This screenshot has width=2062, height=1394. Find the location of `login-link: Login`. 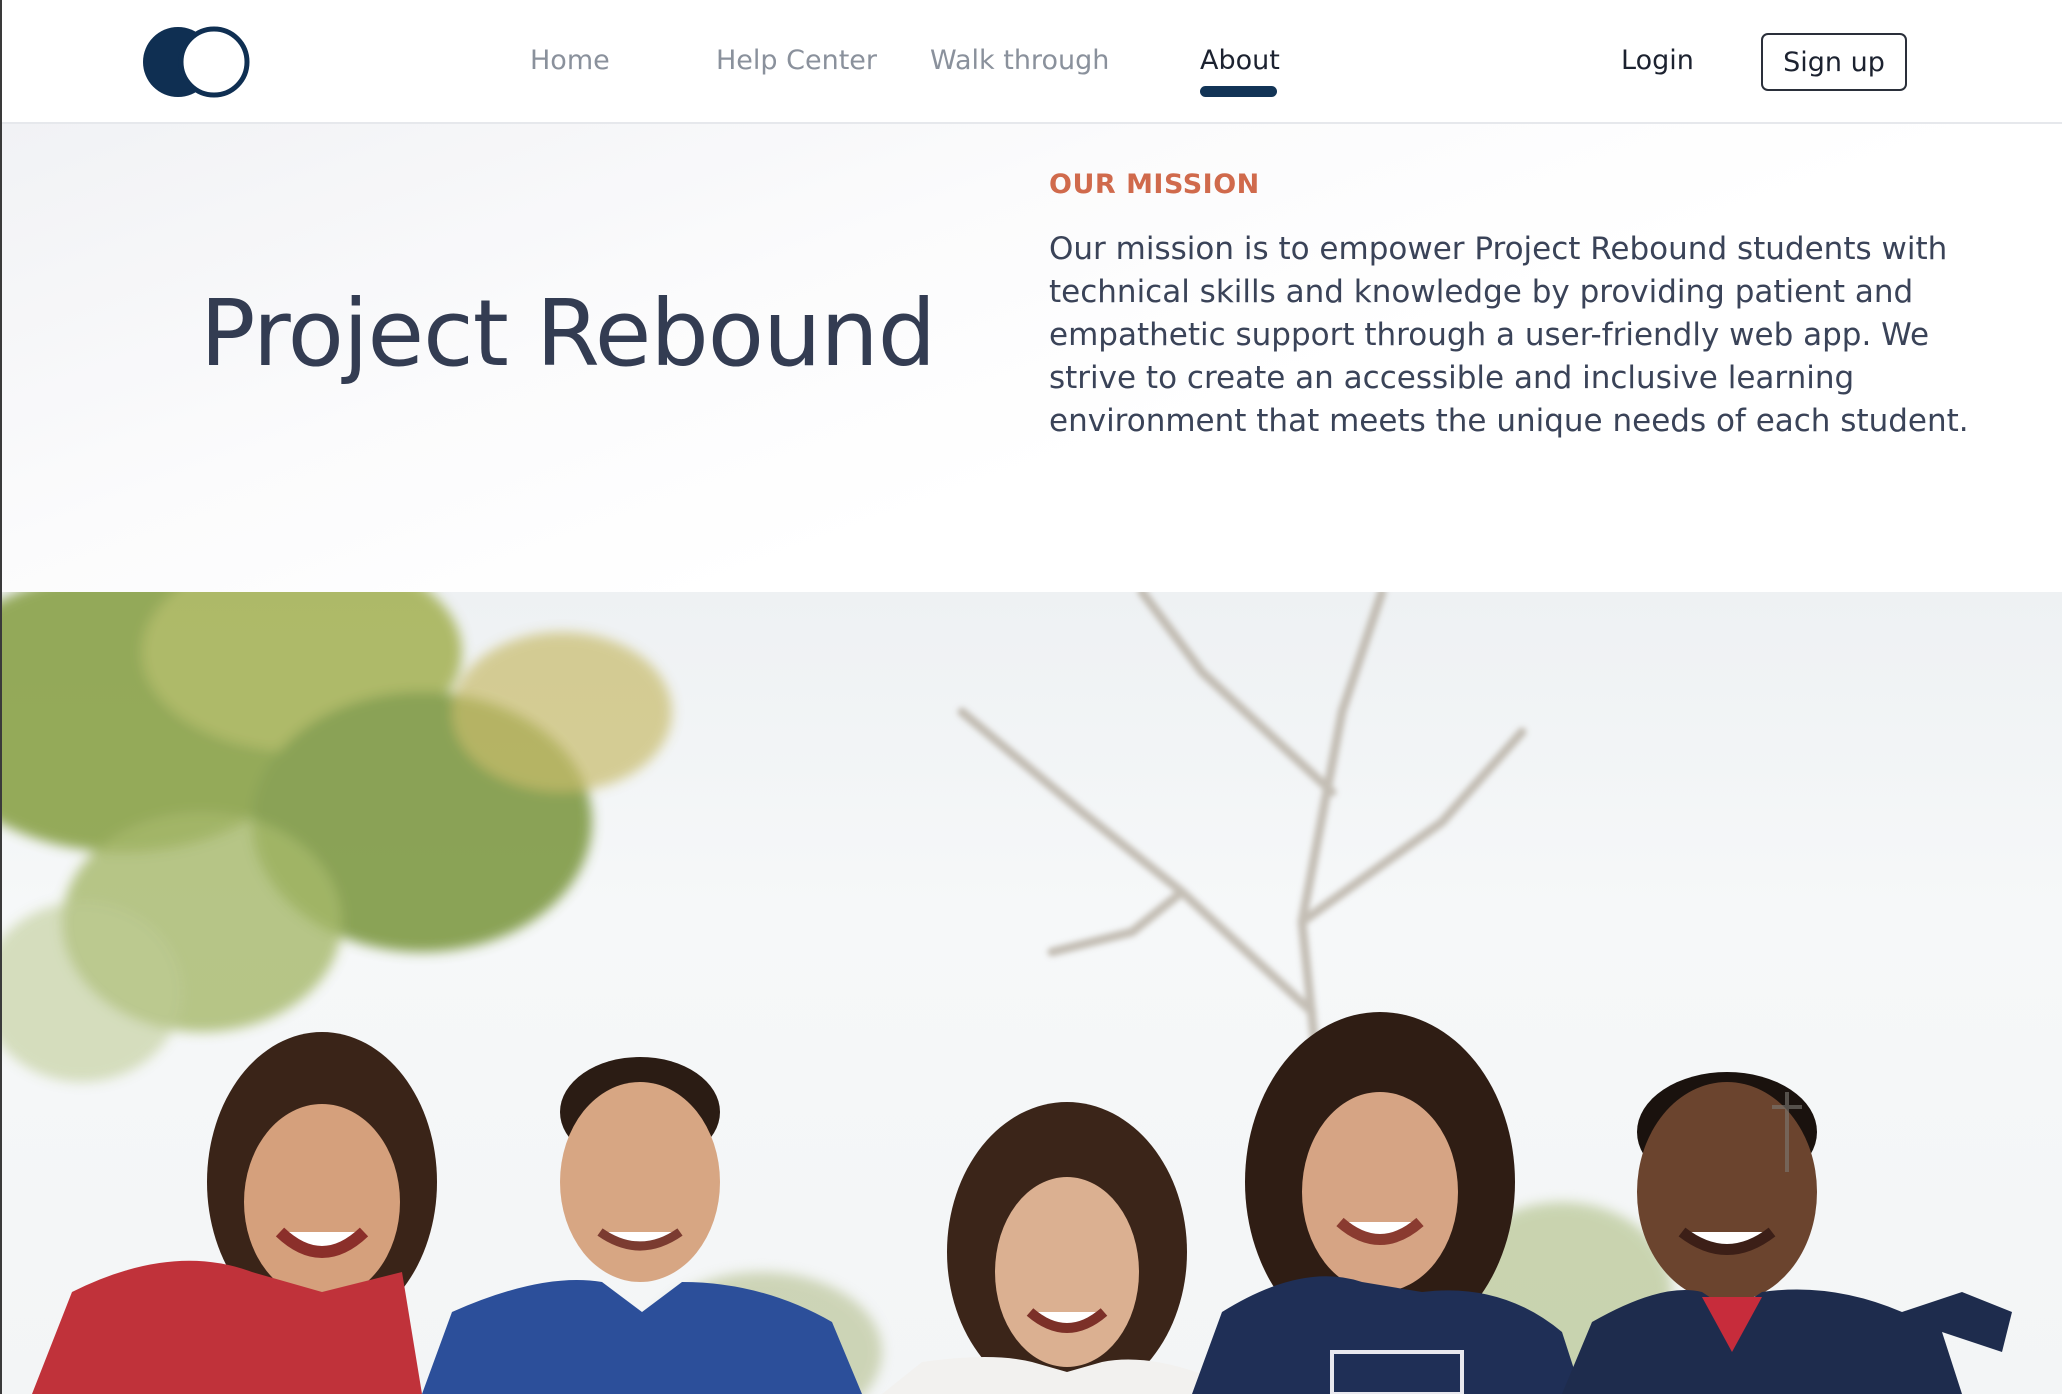

login-link: Login is located at coordinates (1657, 61).